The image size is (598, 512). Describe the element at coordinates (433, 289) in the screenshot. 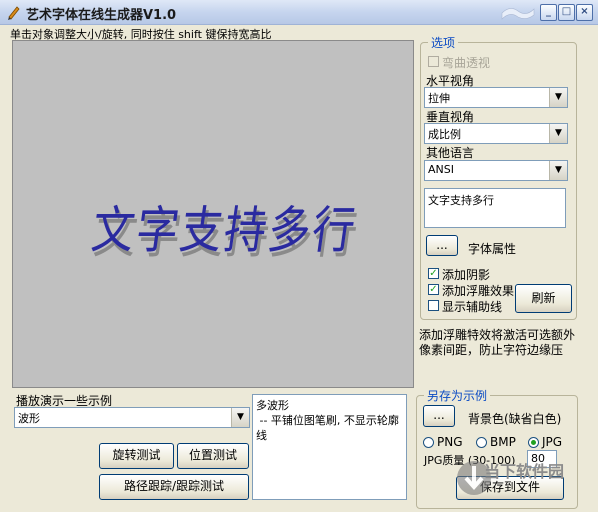

I see `emboss-checkbox: ✓` at that location.